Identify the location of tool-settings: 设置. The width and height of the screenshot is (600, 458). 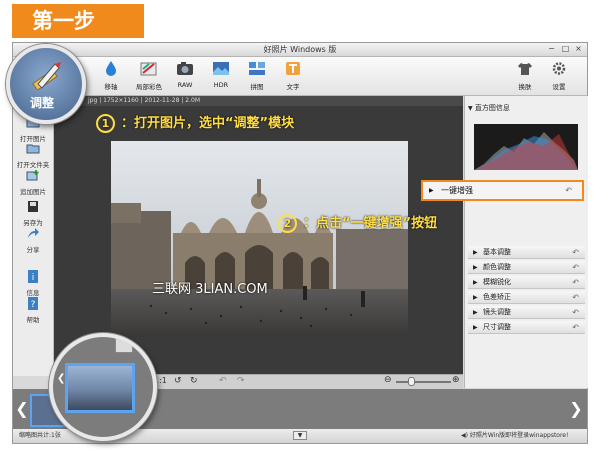
(559, 77).